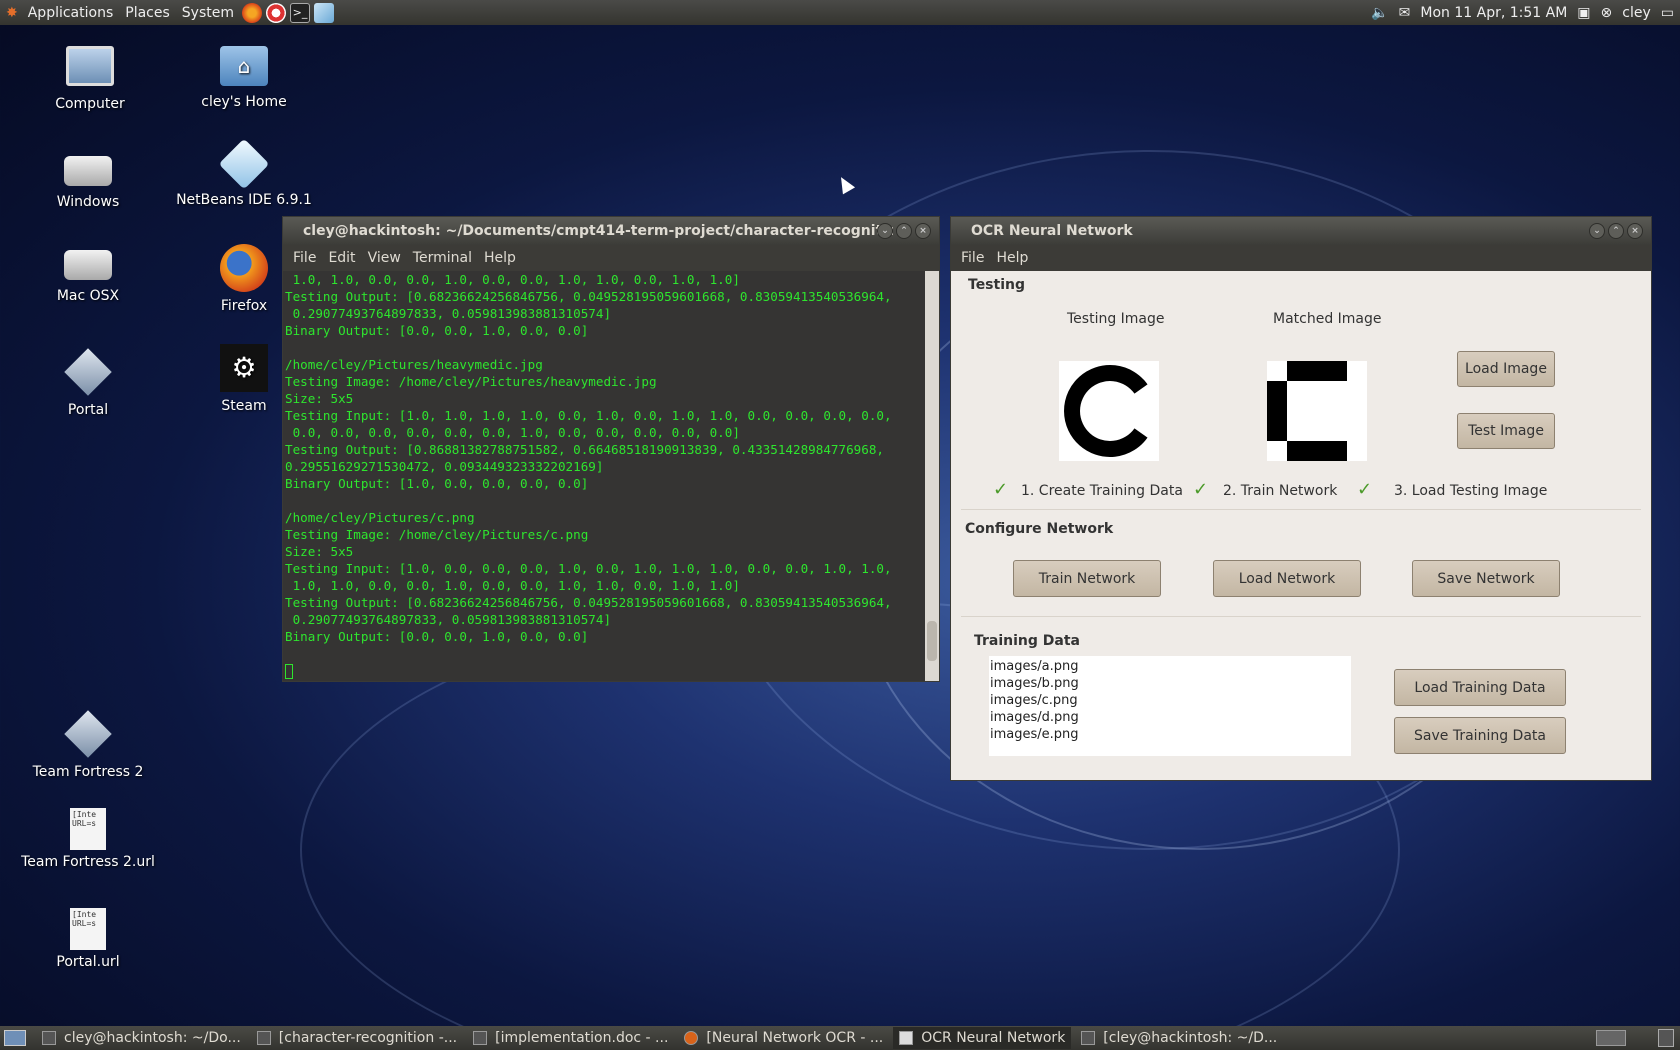 Image resolution: width=1680 pixels, height=1050 pixels. Describe the element at coordinates (88, 839) in the screenshot. I see `desktop-icon-tf2-url: [Inte URL=s Team Fortress 2.url` at that location.